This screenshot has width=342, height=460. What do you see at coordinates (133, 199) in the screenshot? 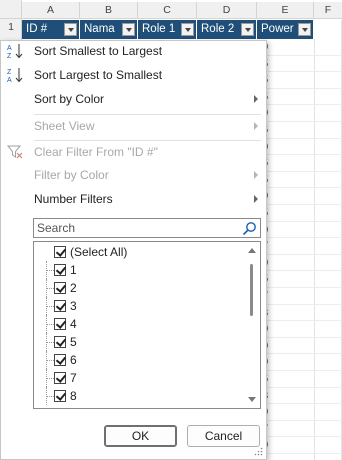
I see `number-filters-item: Number Filters` at bounding box center [133, 199].